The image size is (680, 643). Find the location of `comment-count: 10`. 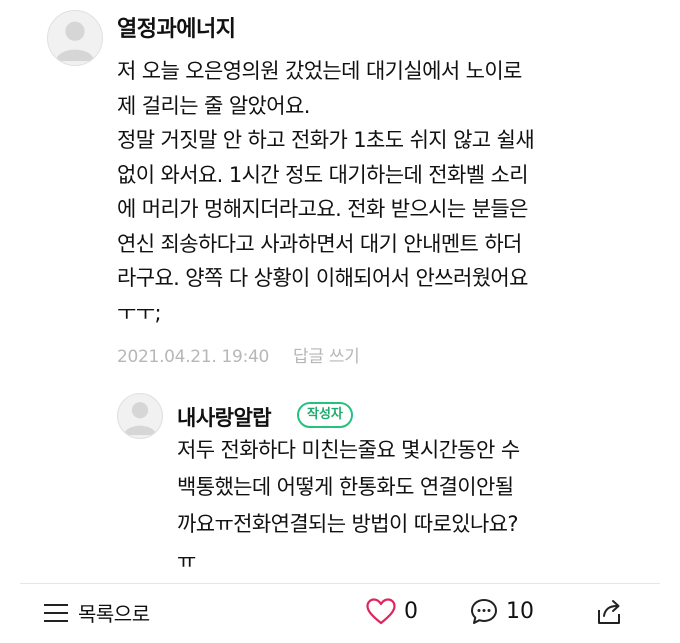

comment-count: 10 is located at coordinates (520, 611).